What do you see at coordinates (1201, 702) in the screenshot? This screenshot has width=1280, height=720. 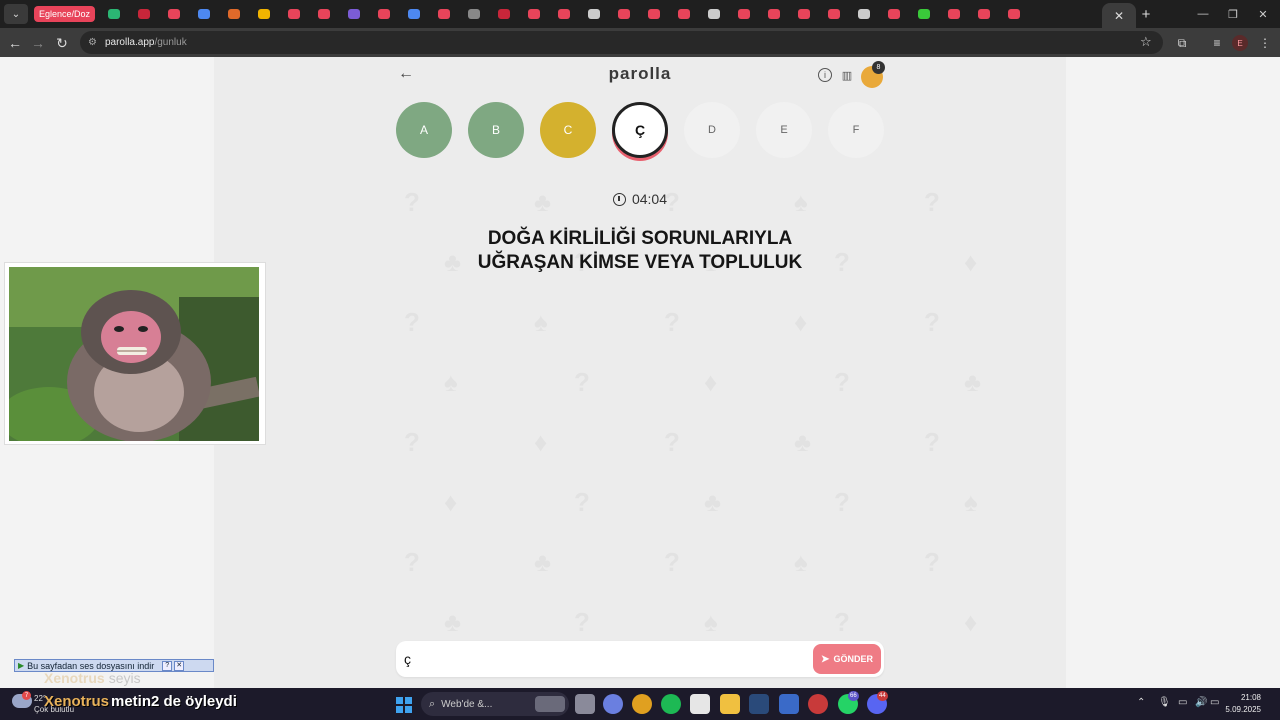 I see `volume-icon: 🔊` at bounding box center [1201, 702].